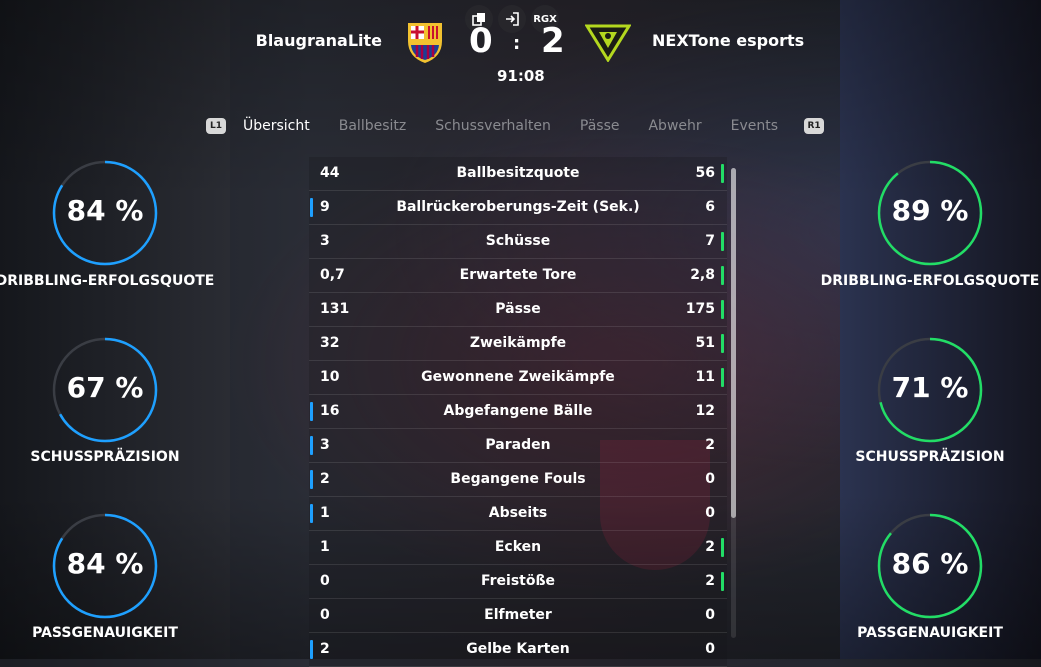  Describe the element at coordinates (728, 40) in the screenshot. I see `away-team-name: NEXTone esports` at that location.